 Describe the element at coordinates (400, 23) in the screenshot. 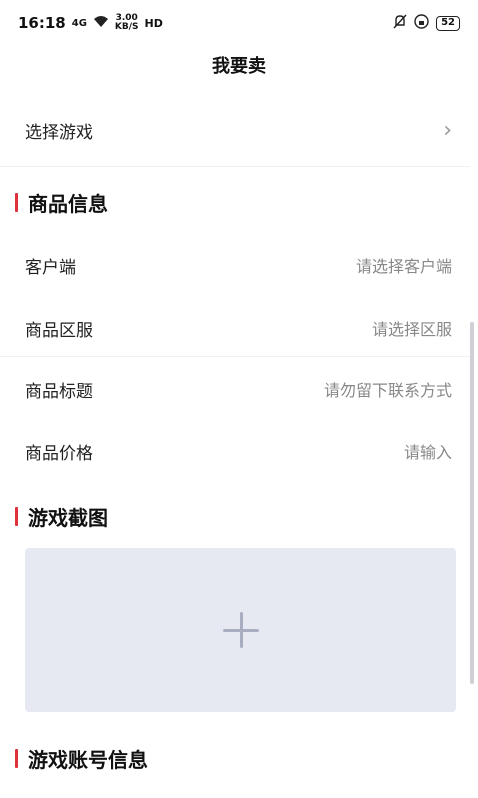

I see `mute-bell-icon` at that location.